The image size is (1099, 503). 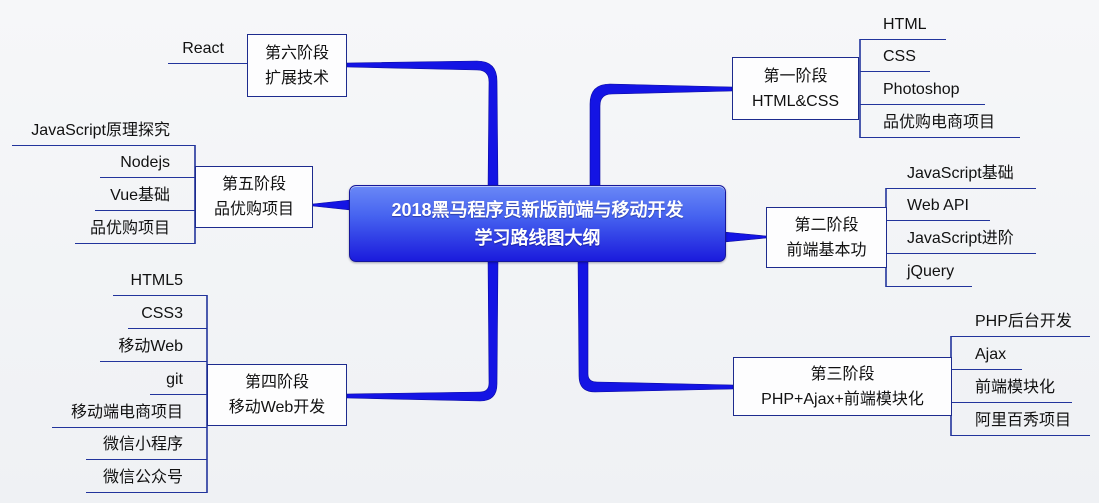 What do you see at coordinates (961, 175) in the screenshot?
I see `stage2-item: JavaScript基础` at bounding box center [961, 175].